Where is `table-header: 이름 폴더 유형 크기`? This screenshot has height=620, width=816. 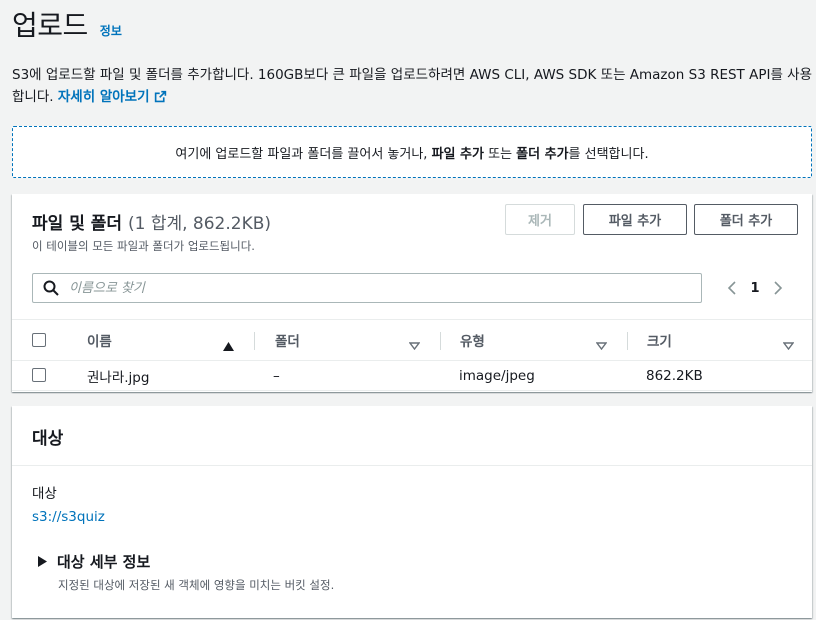
table-header: 이름 폴더 유형 크기 is located at coordinates (412, 340).